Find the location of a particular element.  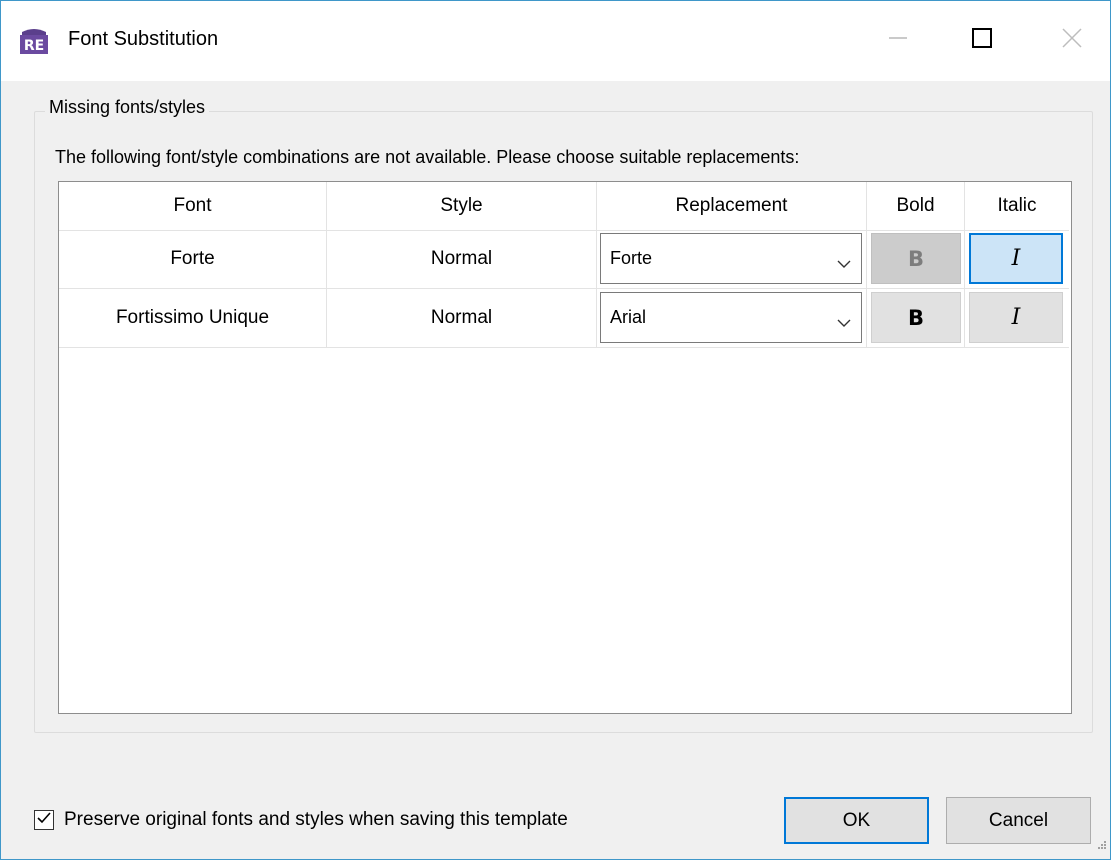

column-header-font: Font is located at coordinates (193, 206).